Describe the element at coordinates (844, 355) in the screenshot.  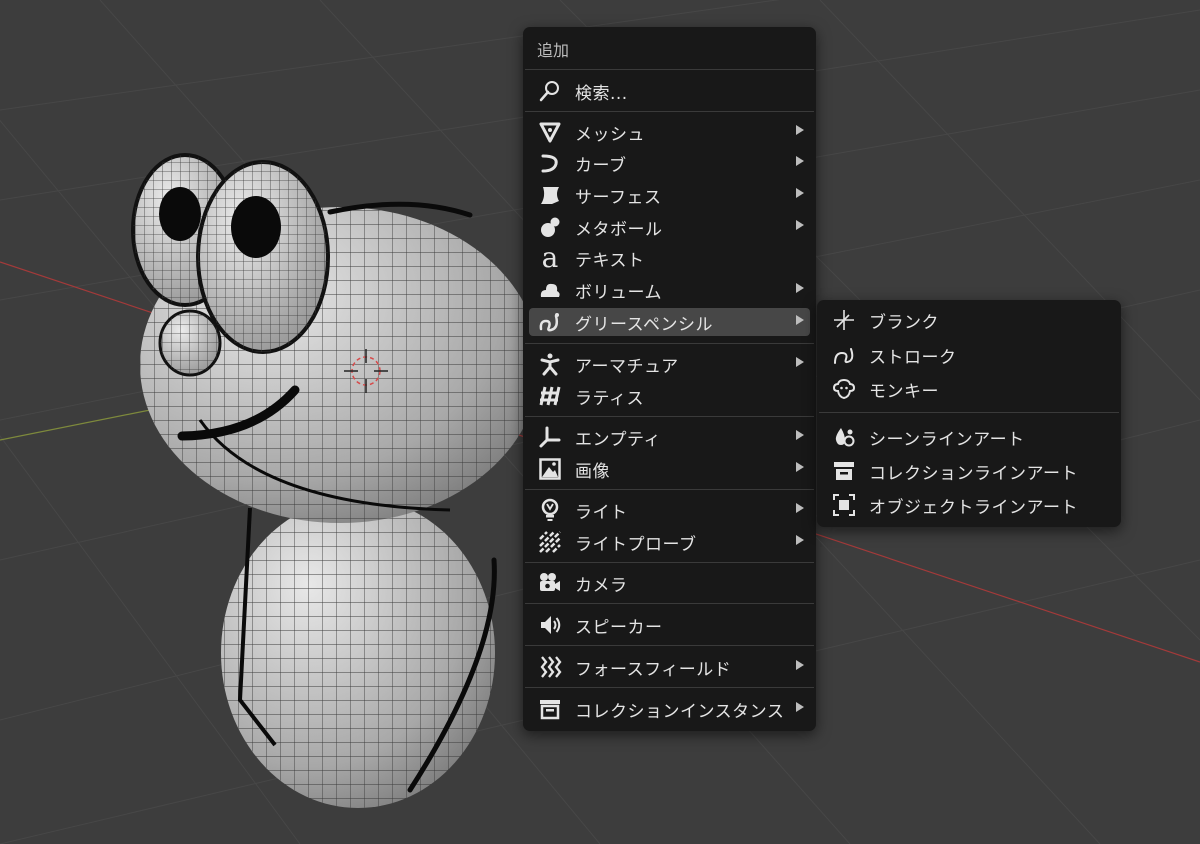
I see `stroke-icon` at that location.